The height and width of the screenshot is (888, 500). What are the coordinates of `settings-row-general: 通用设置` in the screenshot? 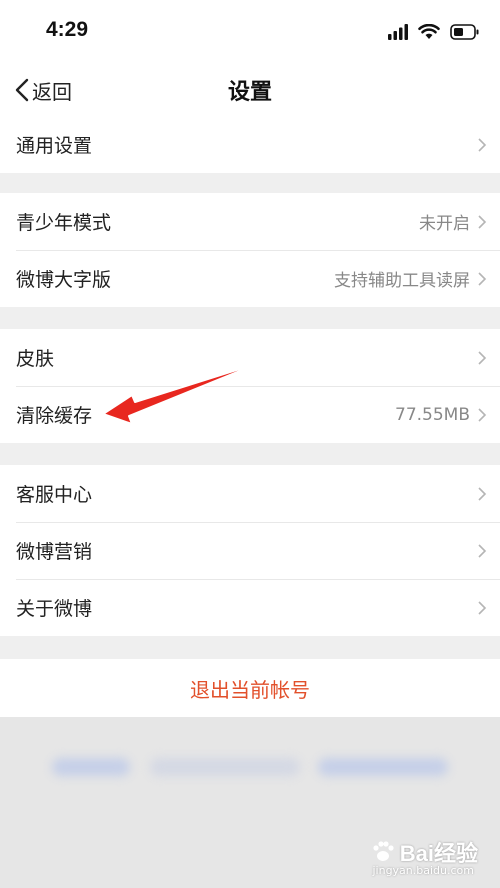 It's located at (250, 144).